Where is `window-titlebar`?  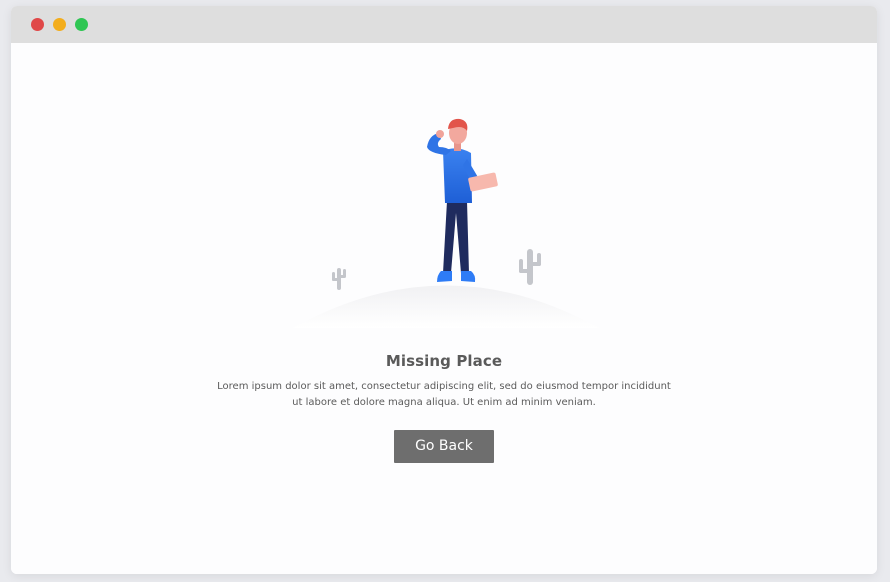 window-titlebar is located at coordinates (444, 25).